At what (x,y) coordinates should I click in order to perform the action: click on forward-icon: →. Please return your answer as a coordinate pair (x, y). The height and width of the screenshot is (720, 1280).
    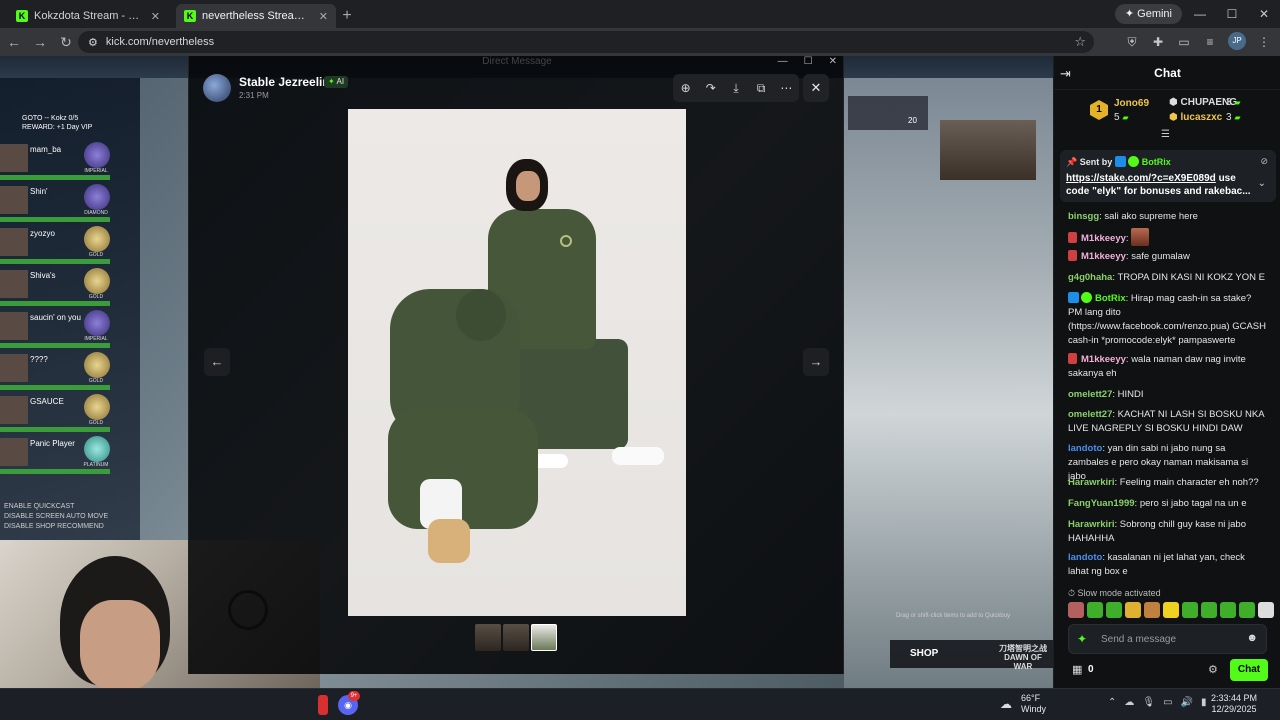
    Looking at the image, I should click on (40, 42).